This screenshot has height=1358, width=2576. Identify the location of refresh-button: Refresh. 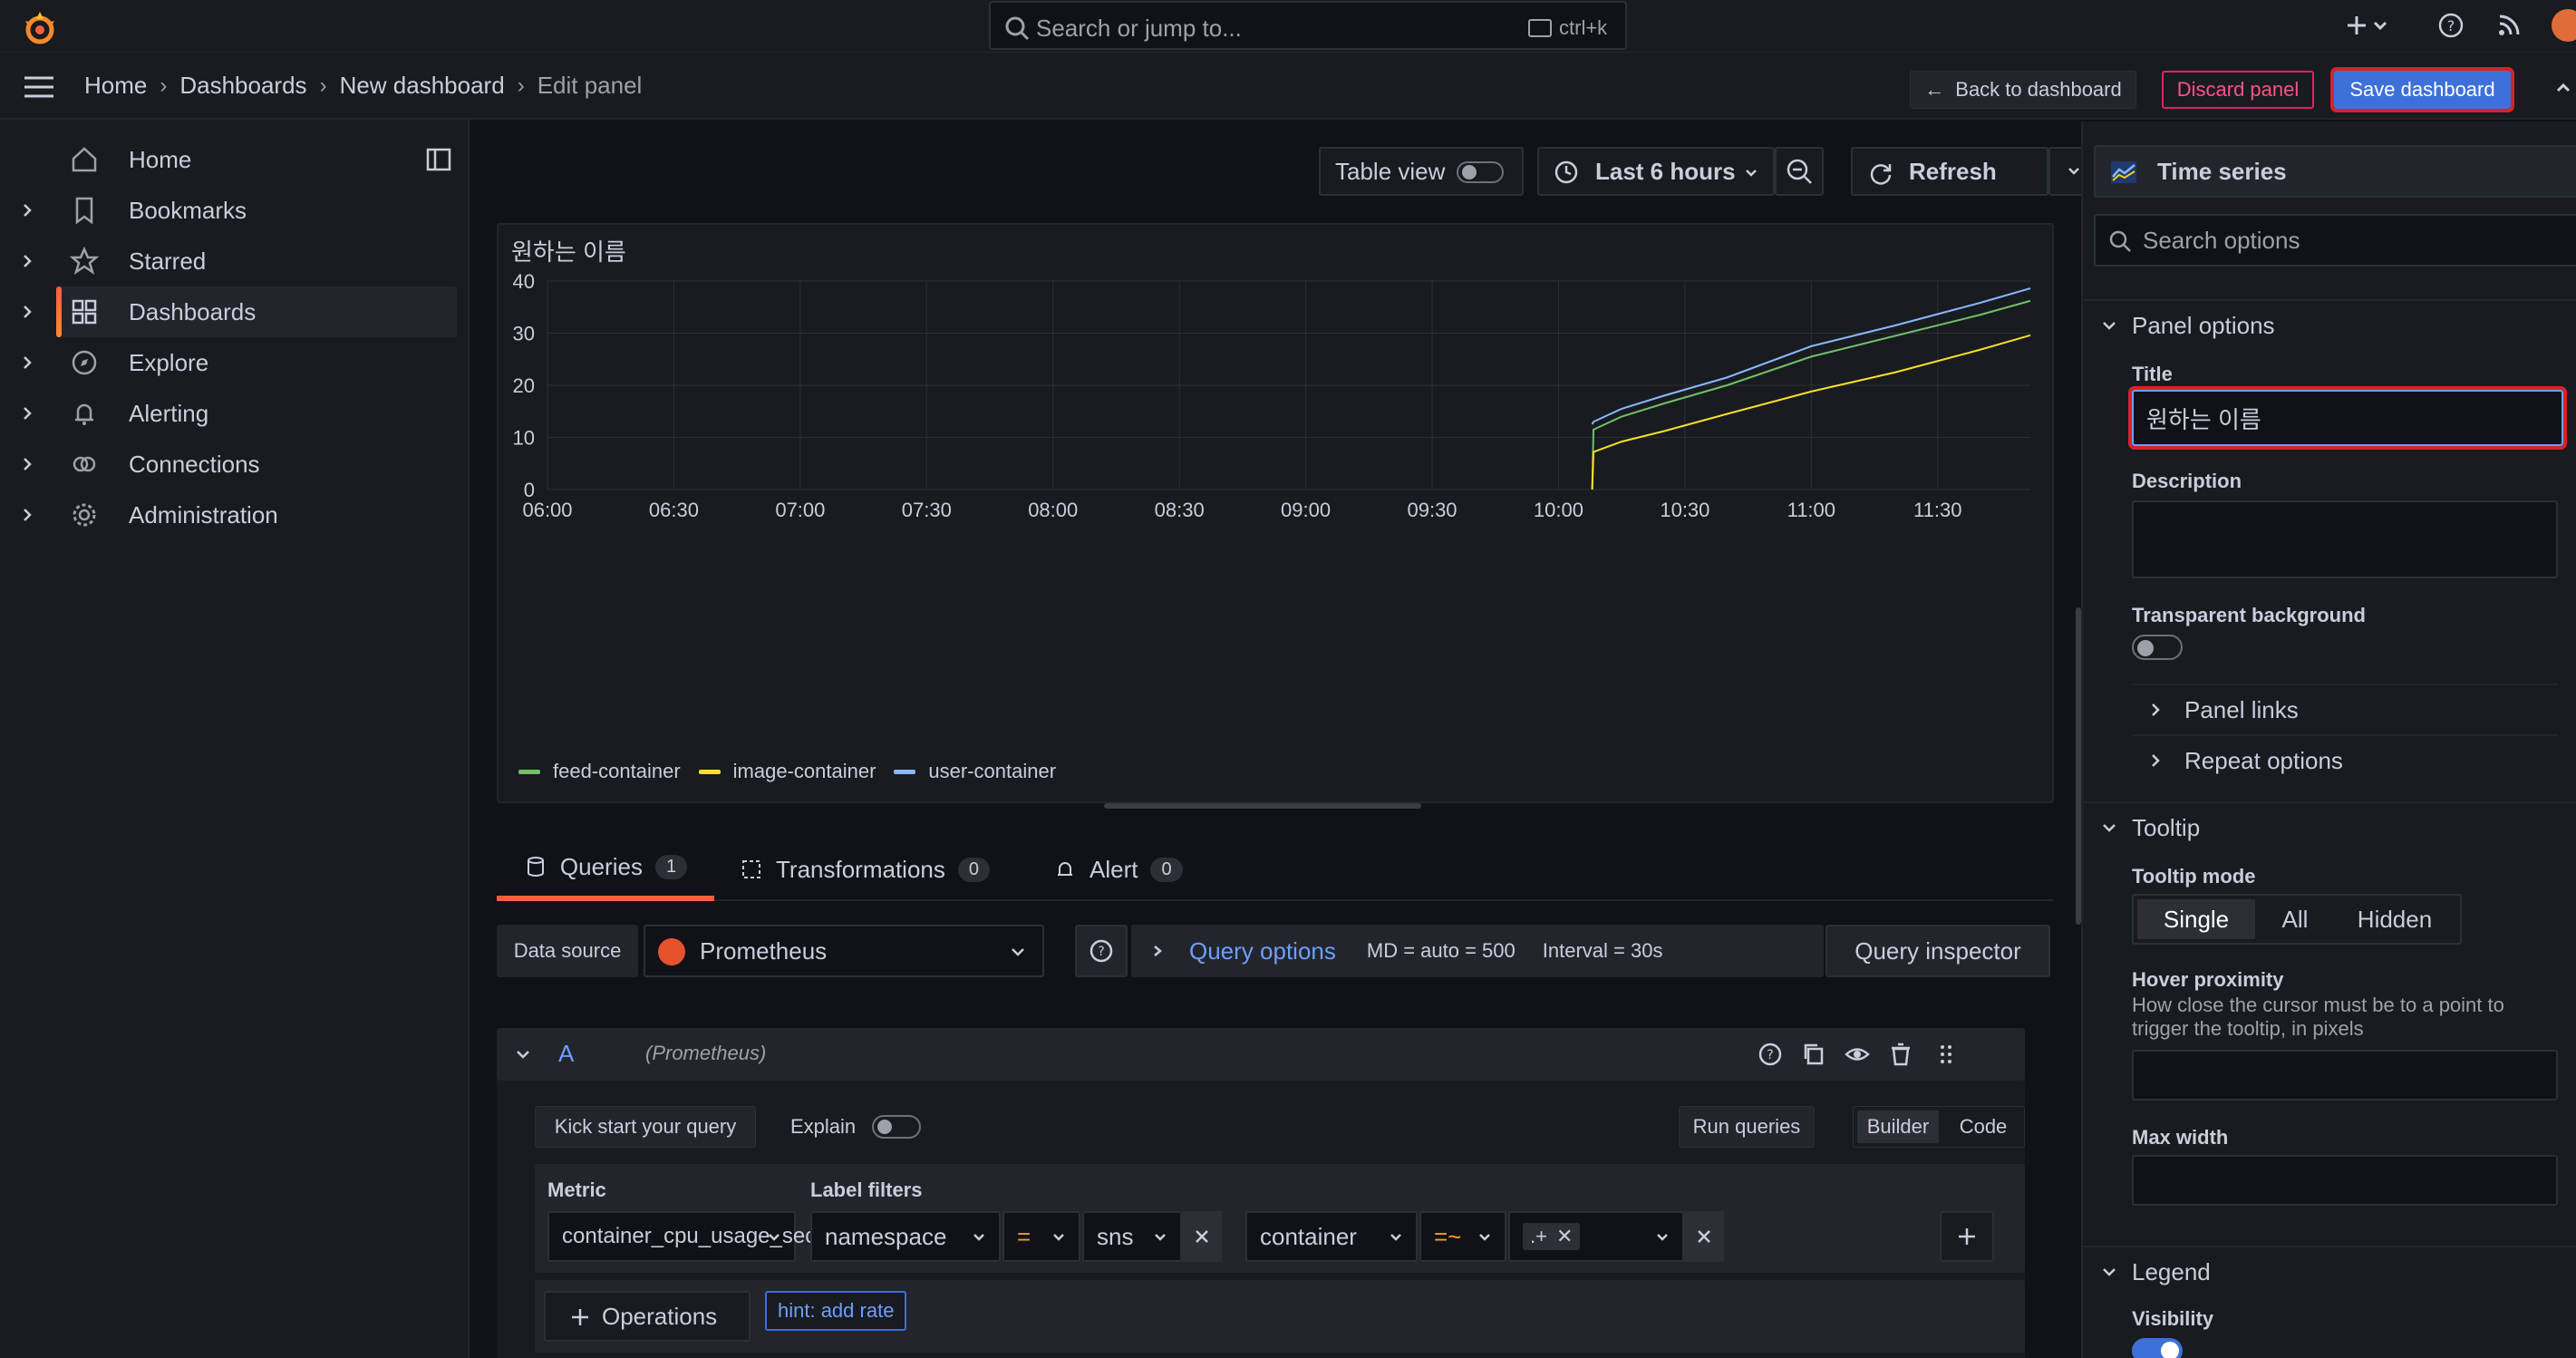
(1949, 171).